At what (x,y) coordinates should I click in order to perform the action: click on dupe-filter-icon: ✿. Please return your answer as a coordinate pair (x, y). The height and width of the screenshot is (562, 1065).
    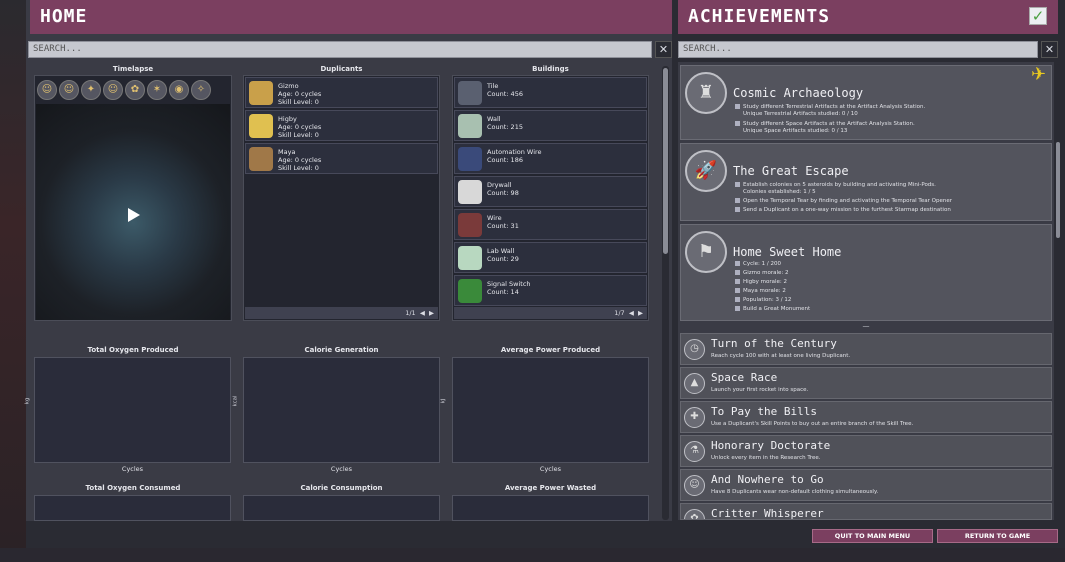
    Looking at the image, I should click on (135, 90).